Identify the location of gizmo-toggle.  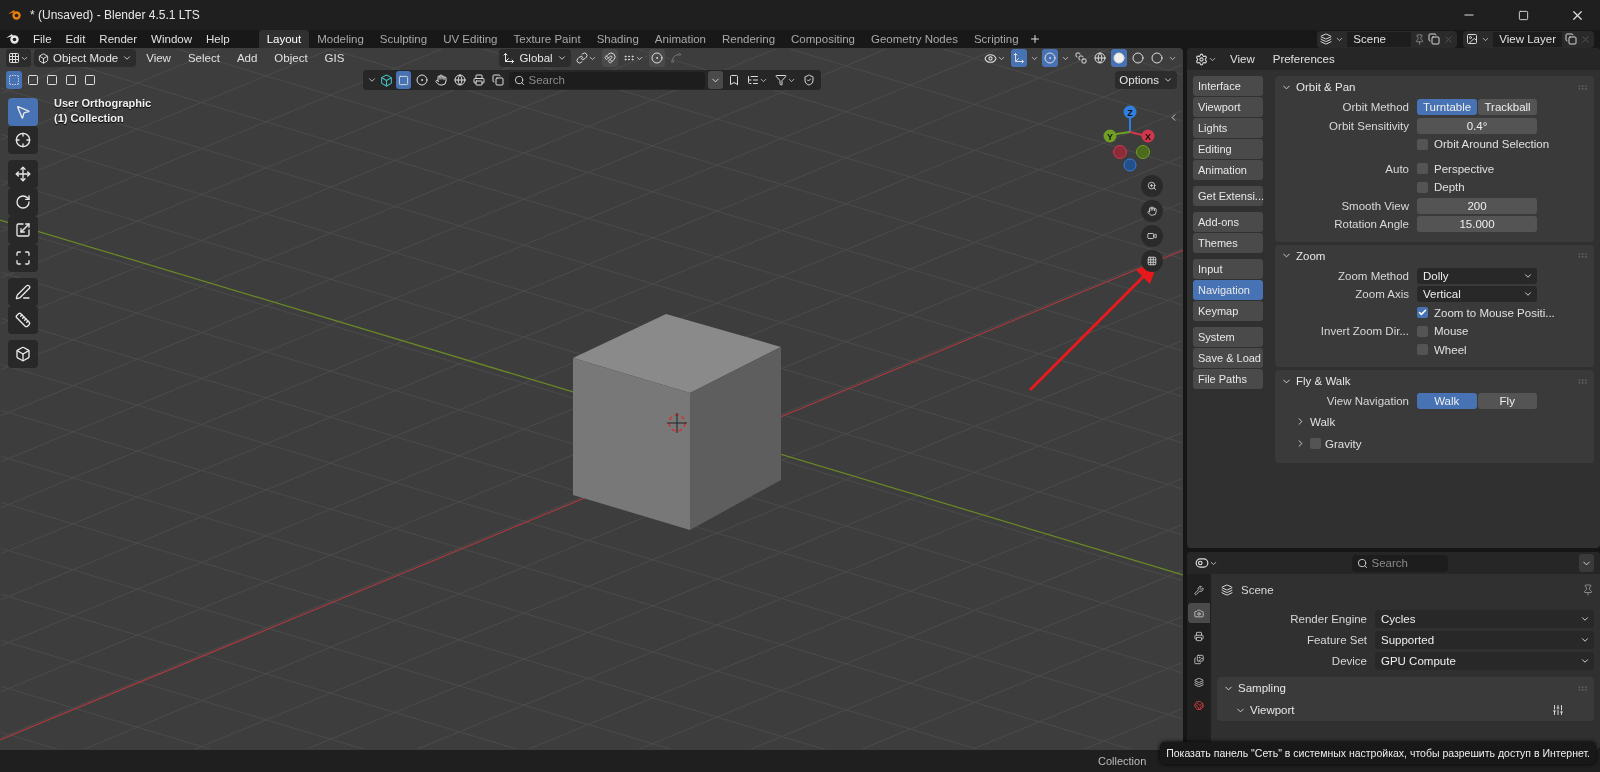
(1019, 58).